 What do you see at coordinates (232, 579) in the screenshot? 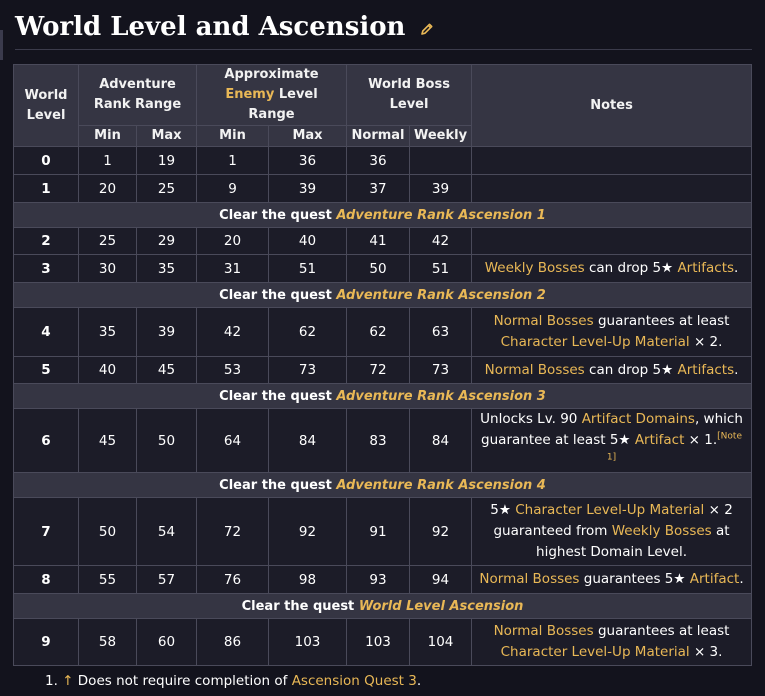
I see `enemy-min-cell: 76` at bounding box center [232, 579].